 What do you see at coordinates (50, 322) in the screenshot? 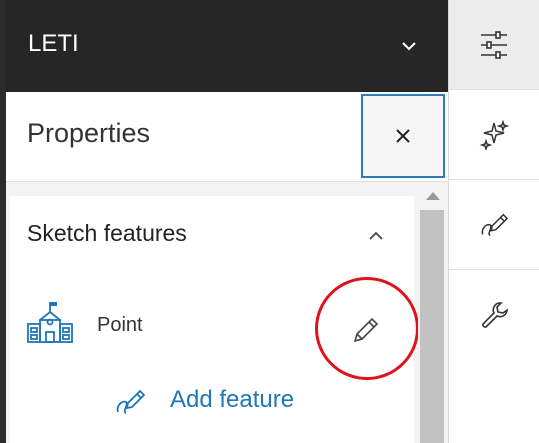
I see `school-icon` at bounding box center [50, 322].